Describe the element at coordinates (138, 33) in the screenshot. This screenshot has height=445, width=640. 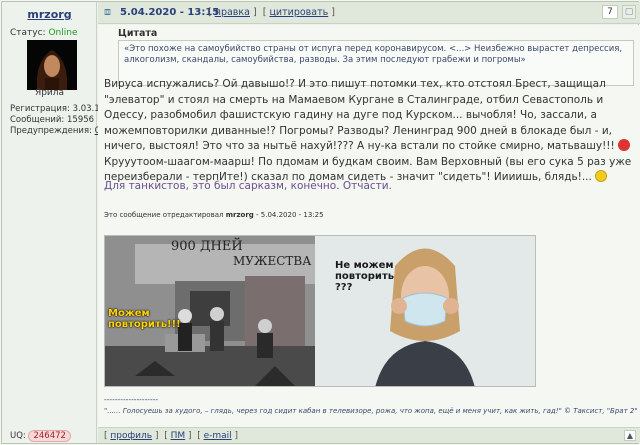
I see `quote-title: Цитата` at that location.